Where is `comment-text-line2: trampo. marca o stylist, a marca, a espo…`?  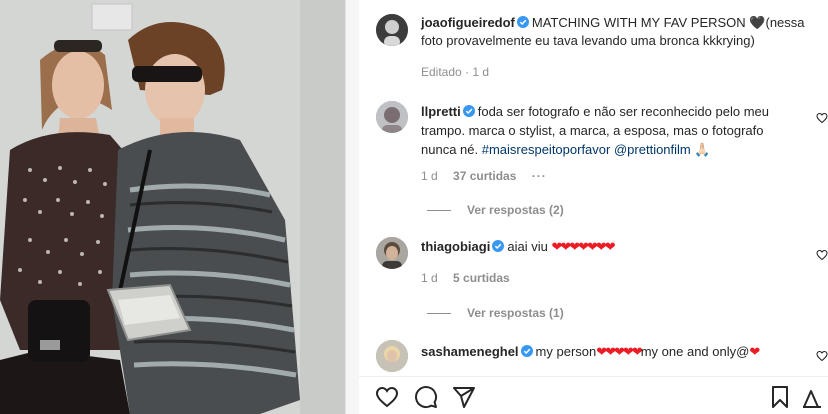
comment-text-line2: trampo. marca o stylist, a marca, a espo… is located at coordinates (592, 130).